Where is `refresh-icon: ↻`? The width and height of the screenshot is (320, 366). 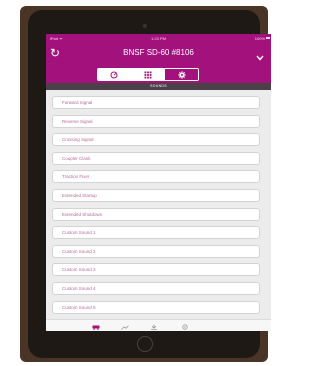 refresh-icon: ↻ is located at coordinates (55, 53).